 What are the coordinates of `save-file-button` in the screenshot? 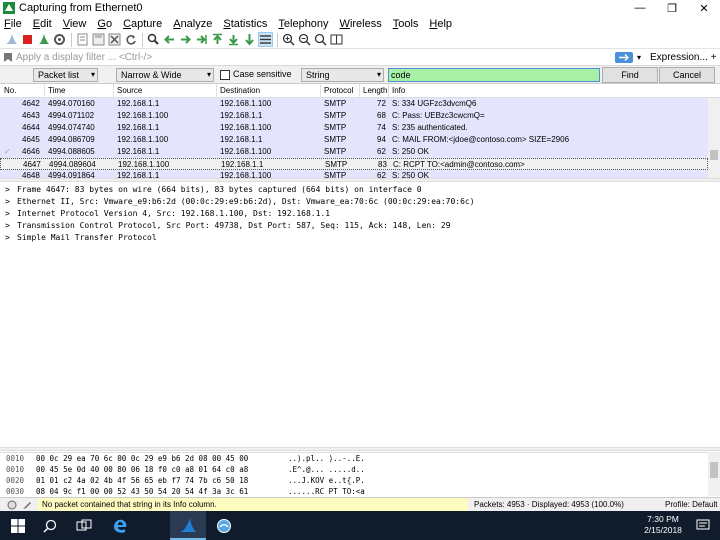 It's located at (98, 39).